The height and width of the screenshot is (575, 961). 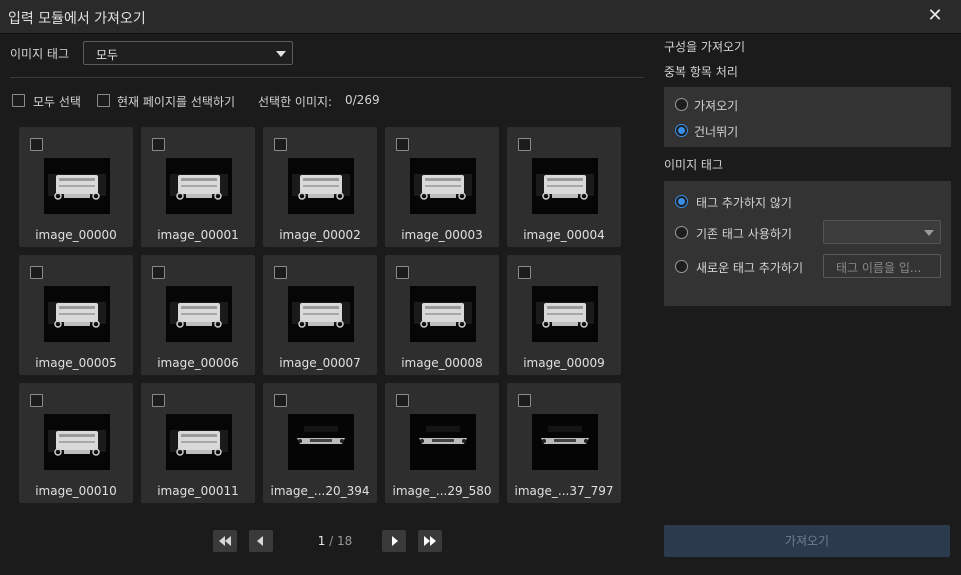 I want to click on image-tile: image_...20_394, so click(x=320, y=443).